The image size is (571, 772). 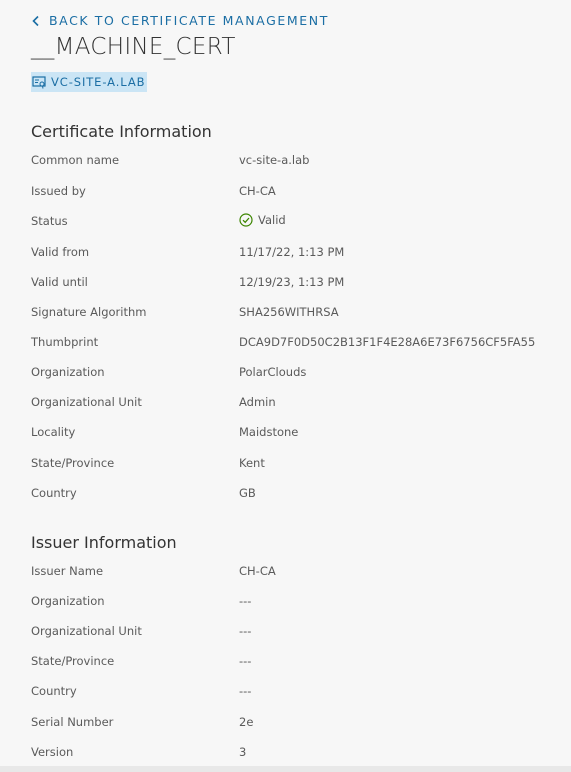 I want to click on cert-value-signature-algorithm: SHA256WITHRSA, so click(x=289, y=312).